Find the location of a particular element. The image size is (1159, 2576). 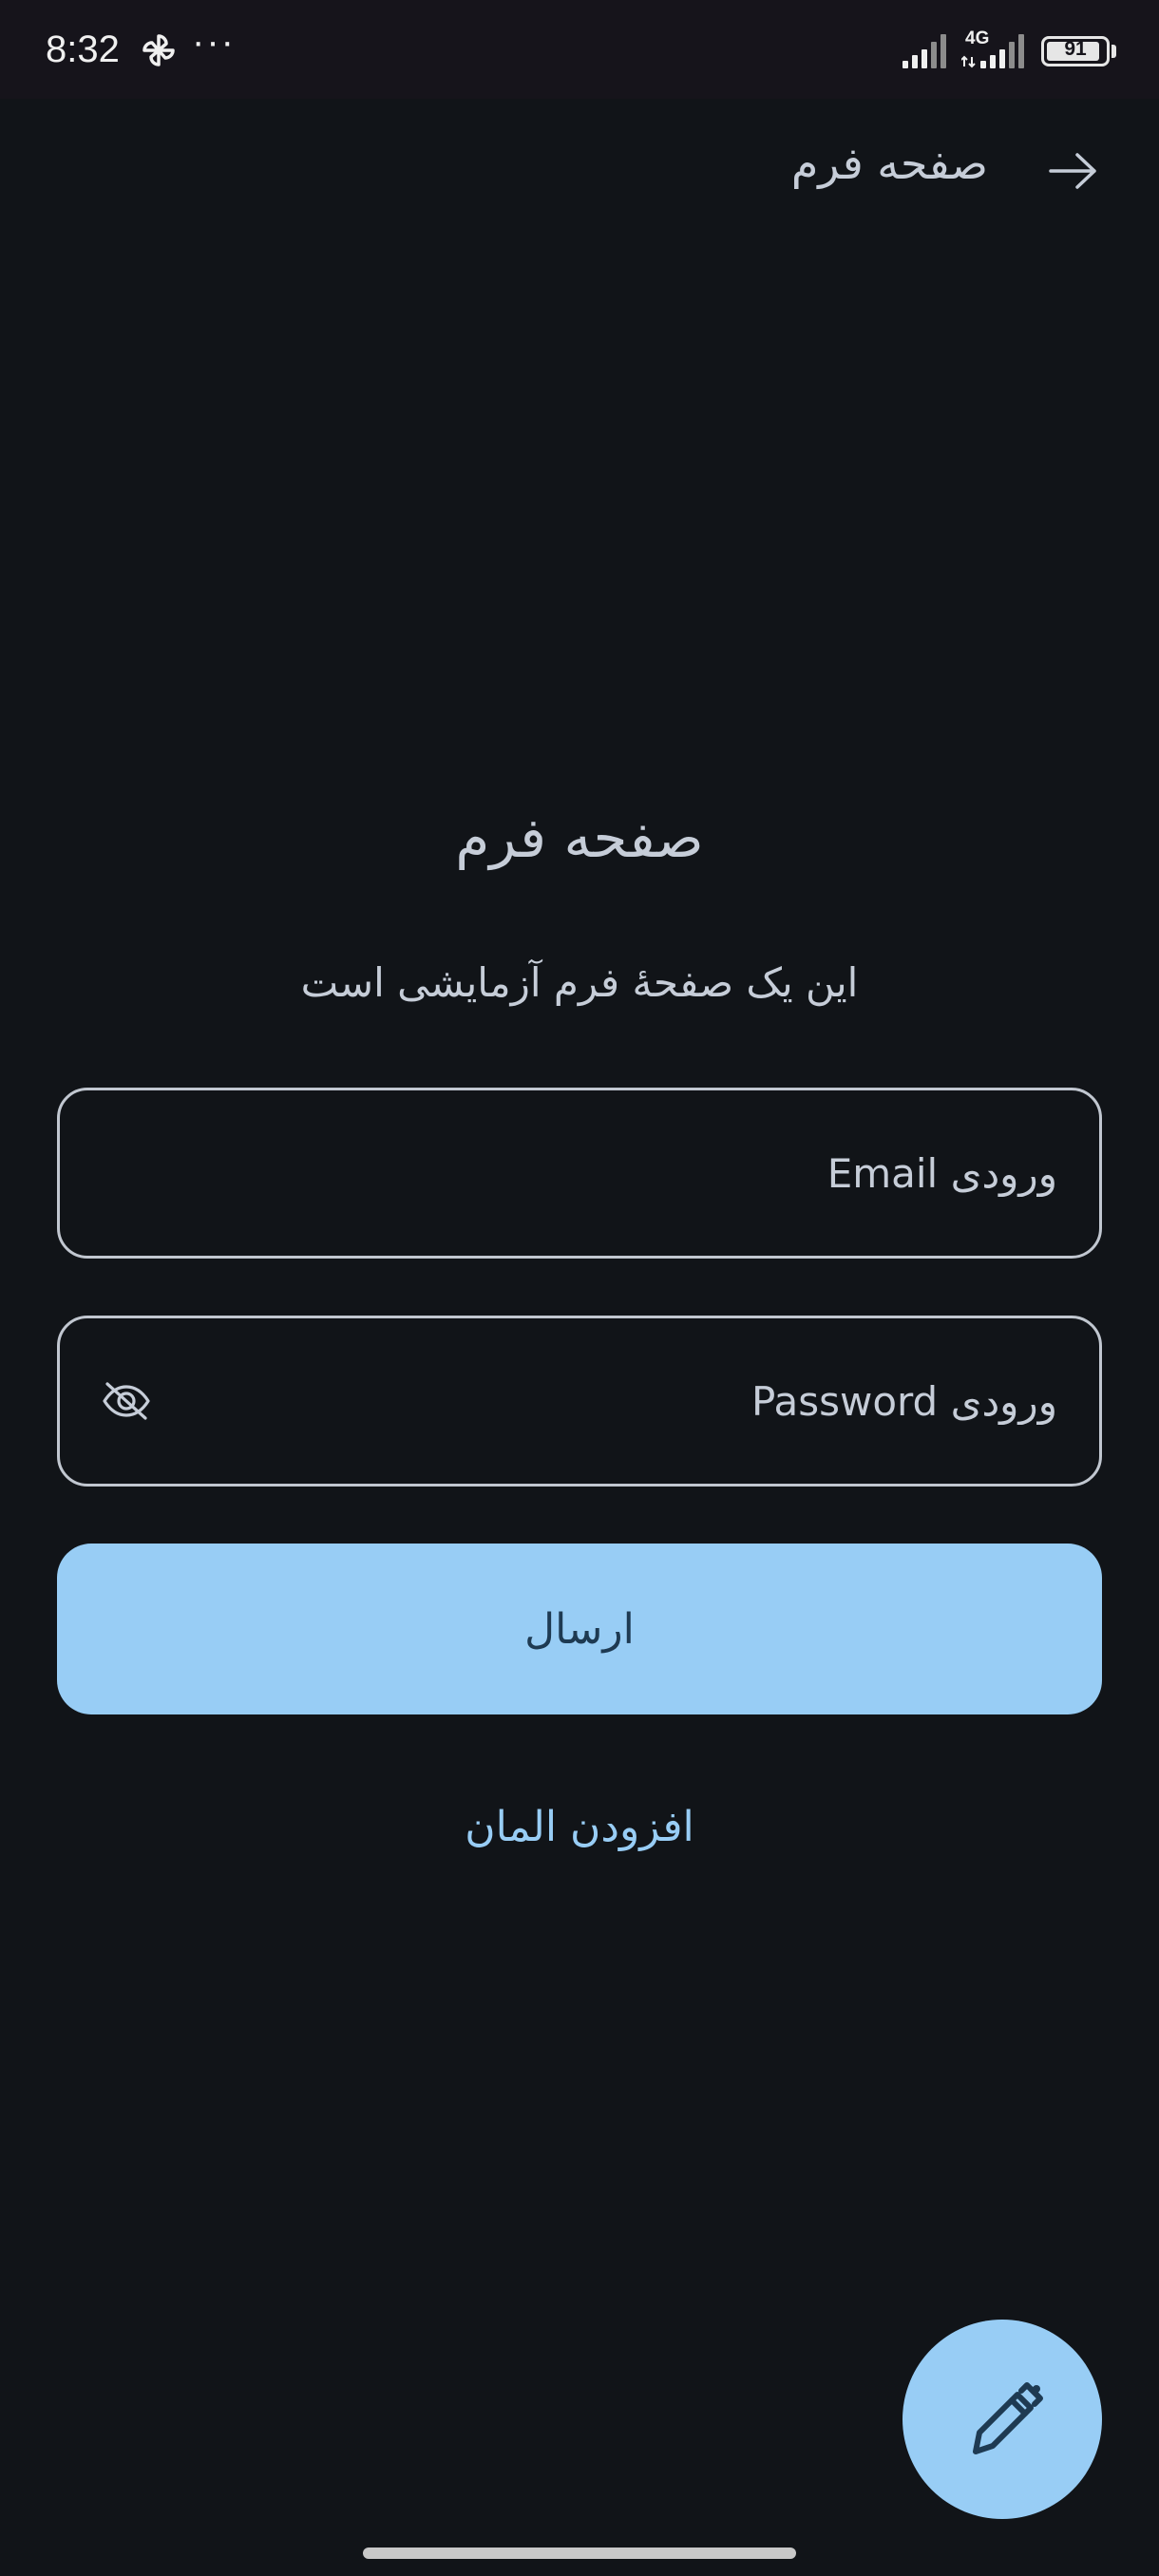

battery-icon: 91 is located at coordinates (1075, 51).